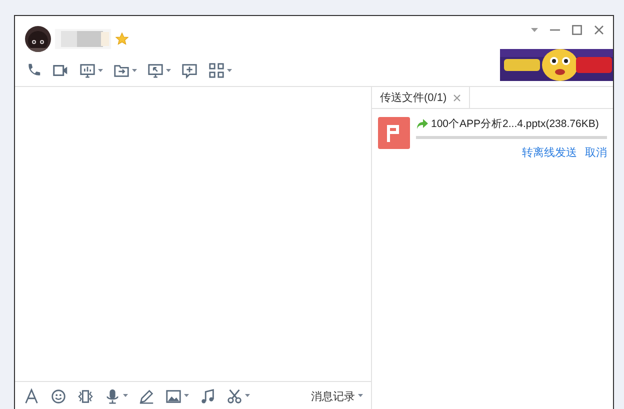 Image resolution: width=624 pixels, height=409 pixels. Describe the element at coordinates (146, 396) in the screenshot. I see `pen-icon` at that location.